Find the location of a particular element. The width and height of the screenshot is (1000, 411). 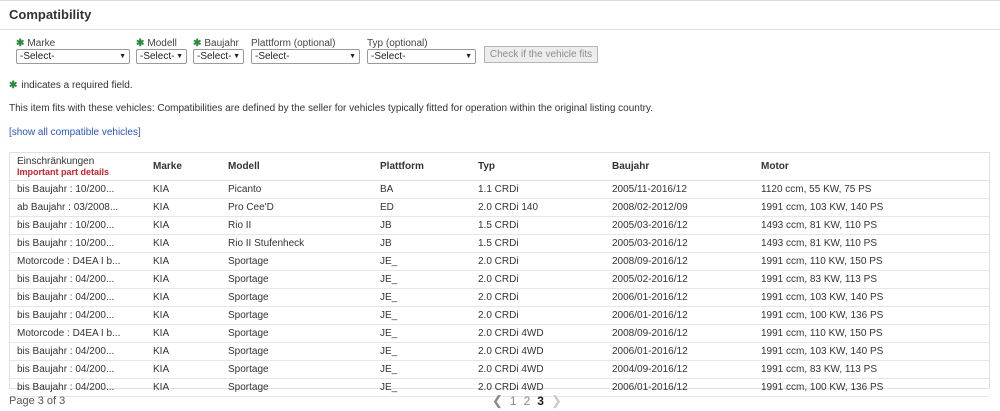

page-link-current: 3 is located at coordinates (540, 401).